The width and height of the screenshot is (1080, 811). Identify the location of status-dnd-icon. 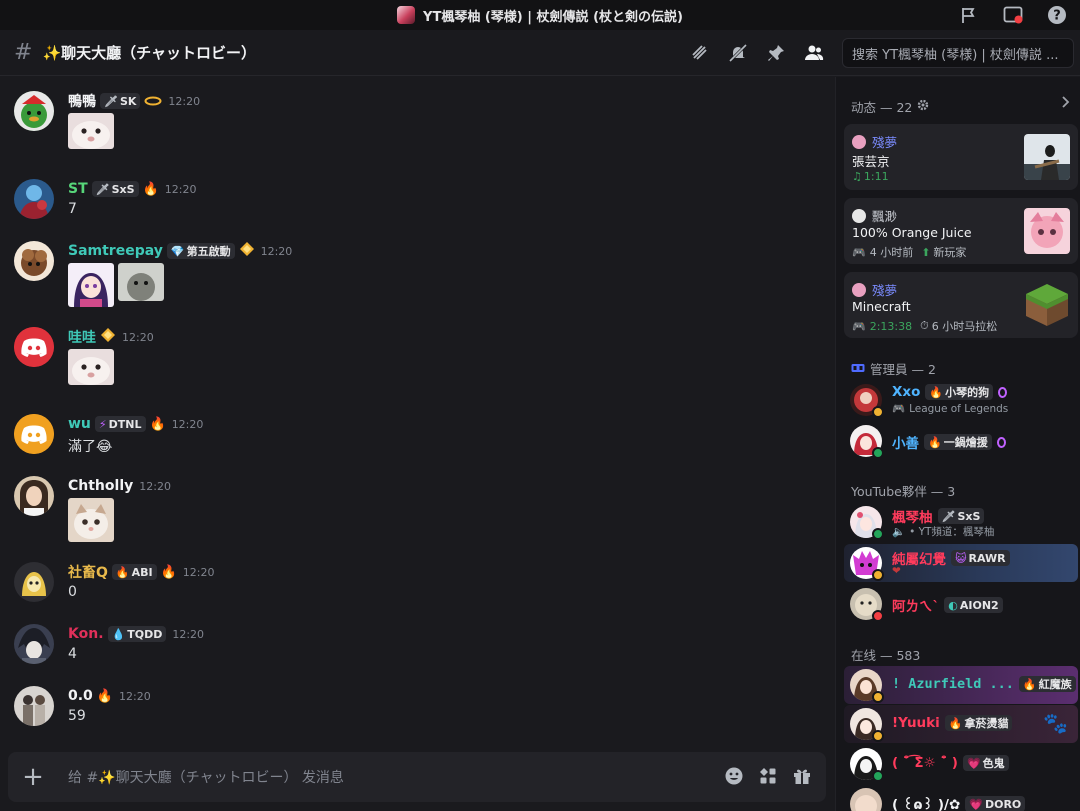
(878, 412).